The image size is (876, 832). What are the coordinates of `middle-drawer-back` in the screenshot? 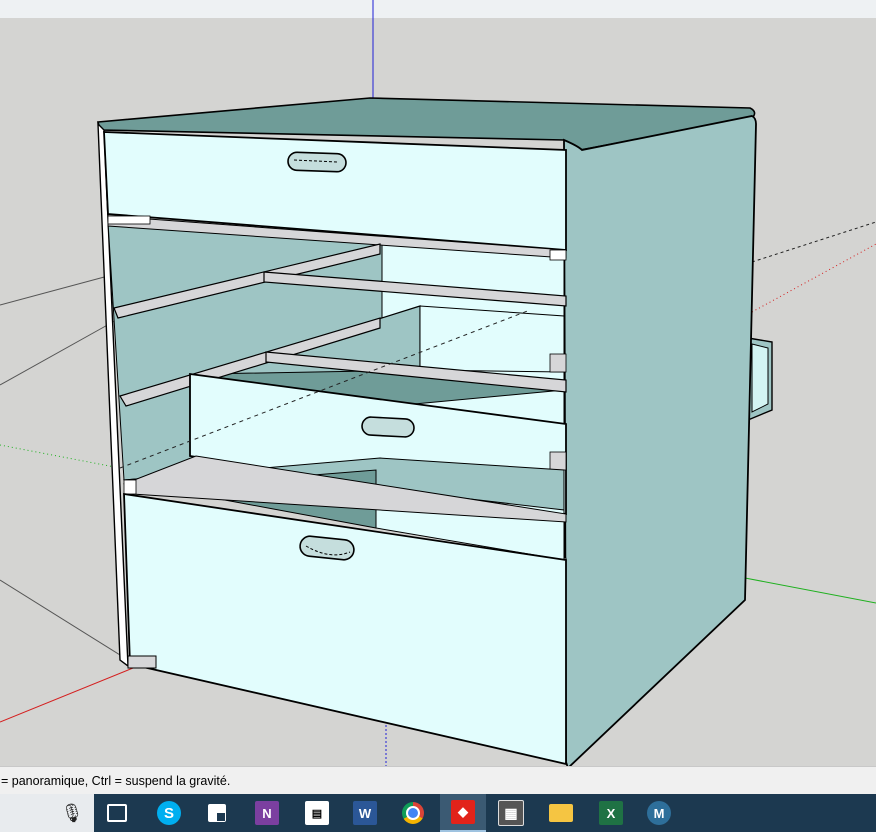 It's located at (492, 339).